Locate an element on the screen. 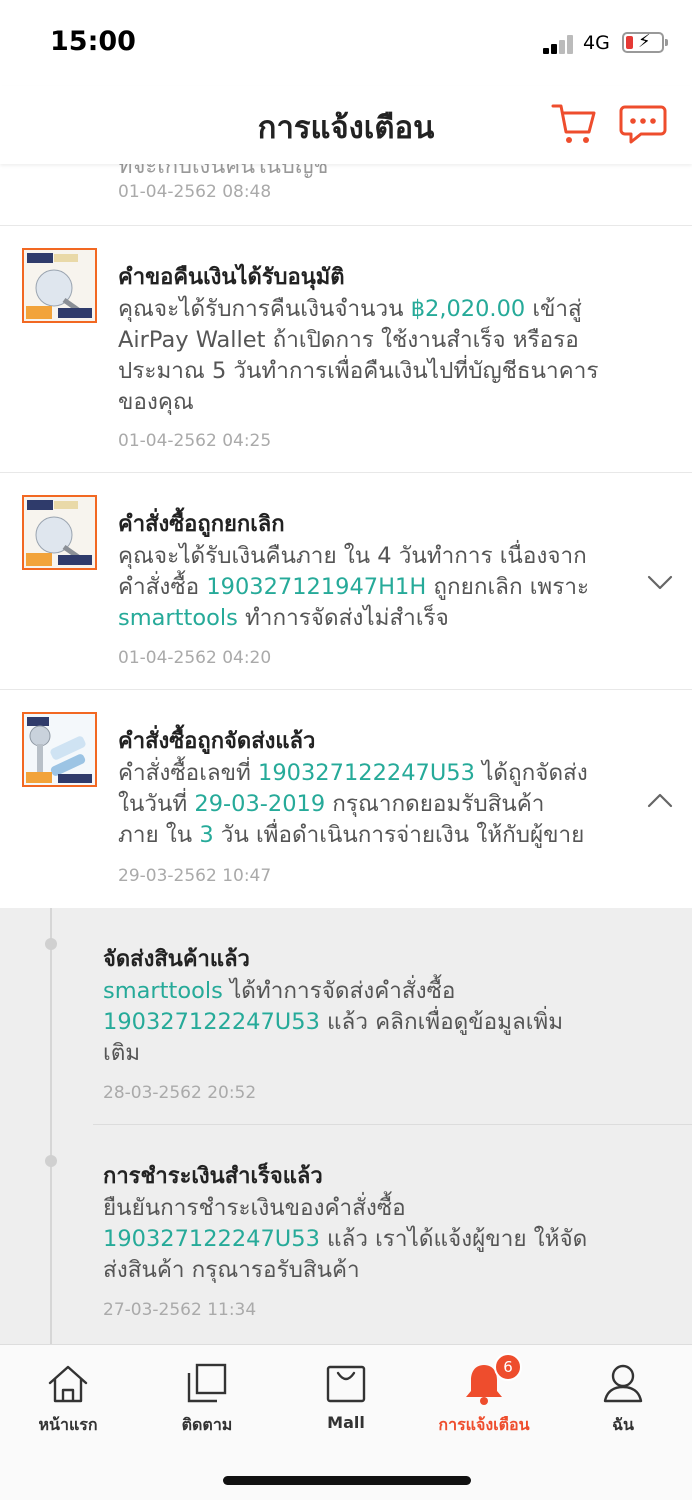 This screenshot has width=692, height=1500. list-item: ที่จะเก็บเงินคืนในบัญชี 01-04-2562 08:48 is located at coordinates (346, 195).